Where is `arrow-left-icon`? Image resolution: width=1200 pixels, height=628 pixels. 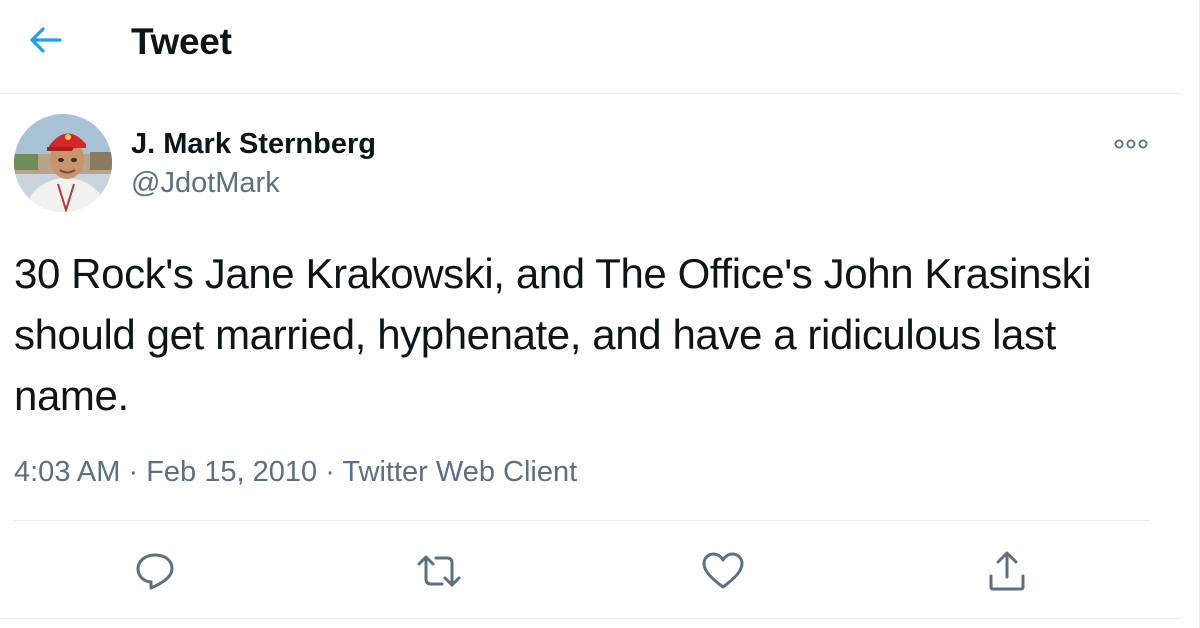 arrow-left-icon is located at coordinates (46, 40).